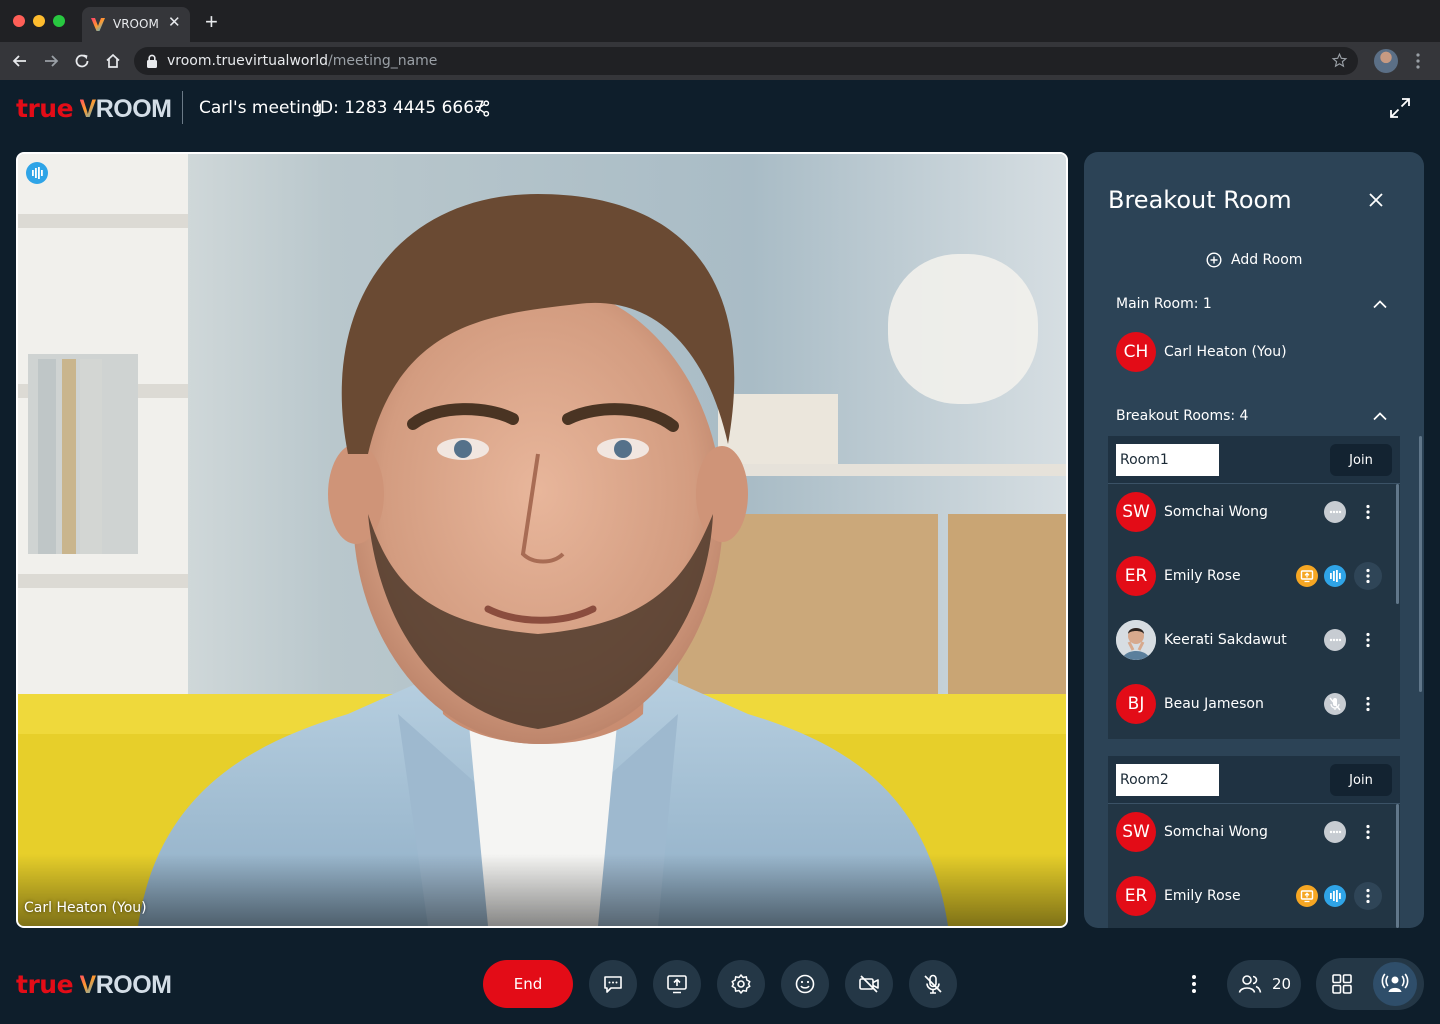 This screenshot has height=1024, width=1440. I want to click on tab-title: VROOM, so click(136, 24).